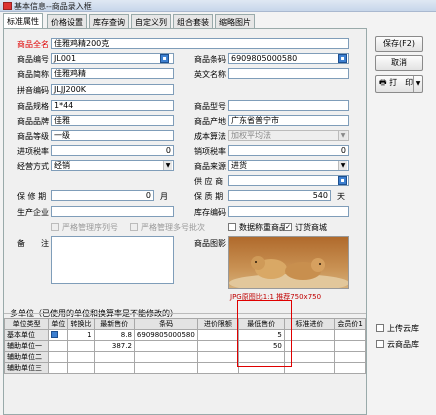 The image size is (436, 415). Describe the element at coordinates (62, 165) in the screenshot. I see `mode-value: 经销` at that location.